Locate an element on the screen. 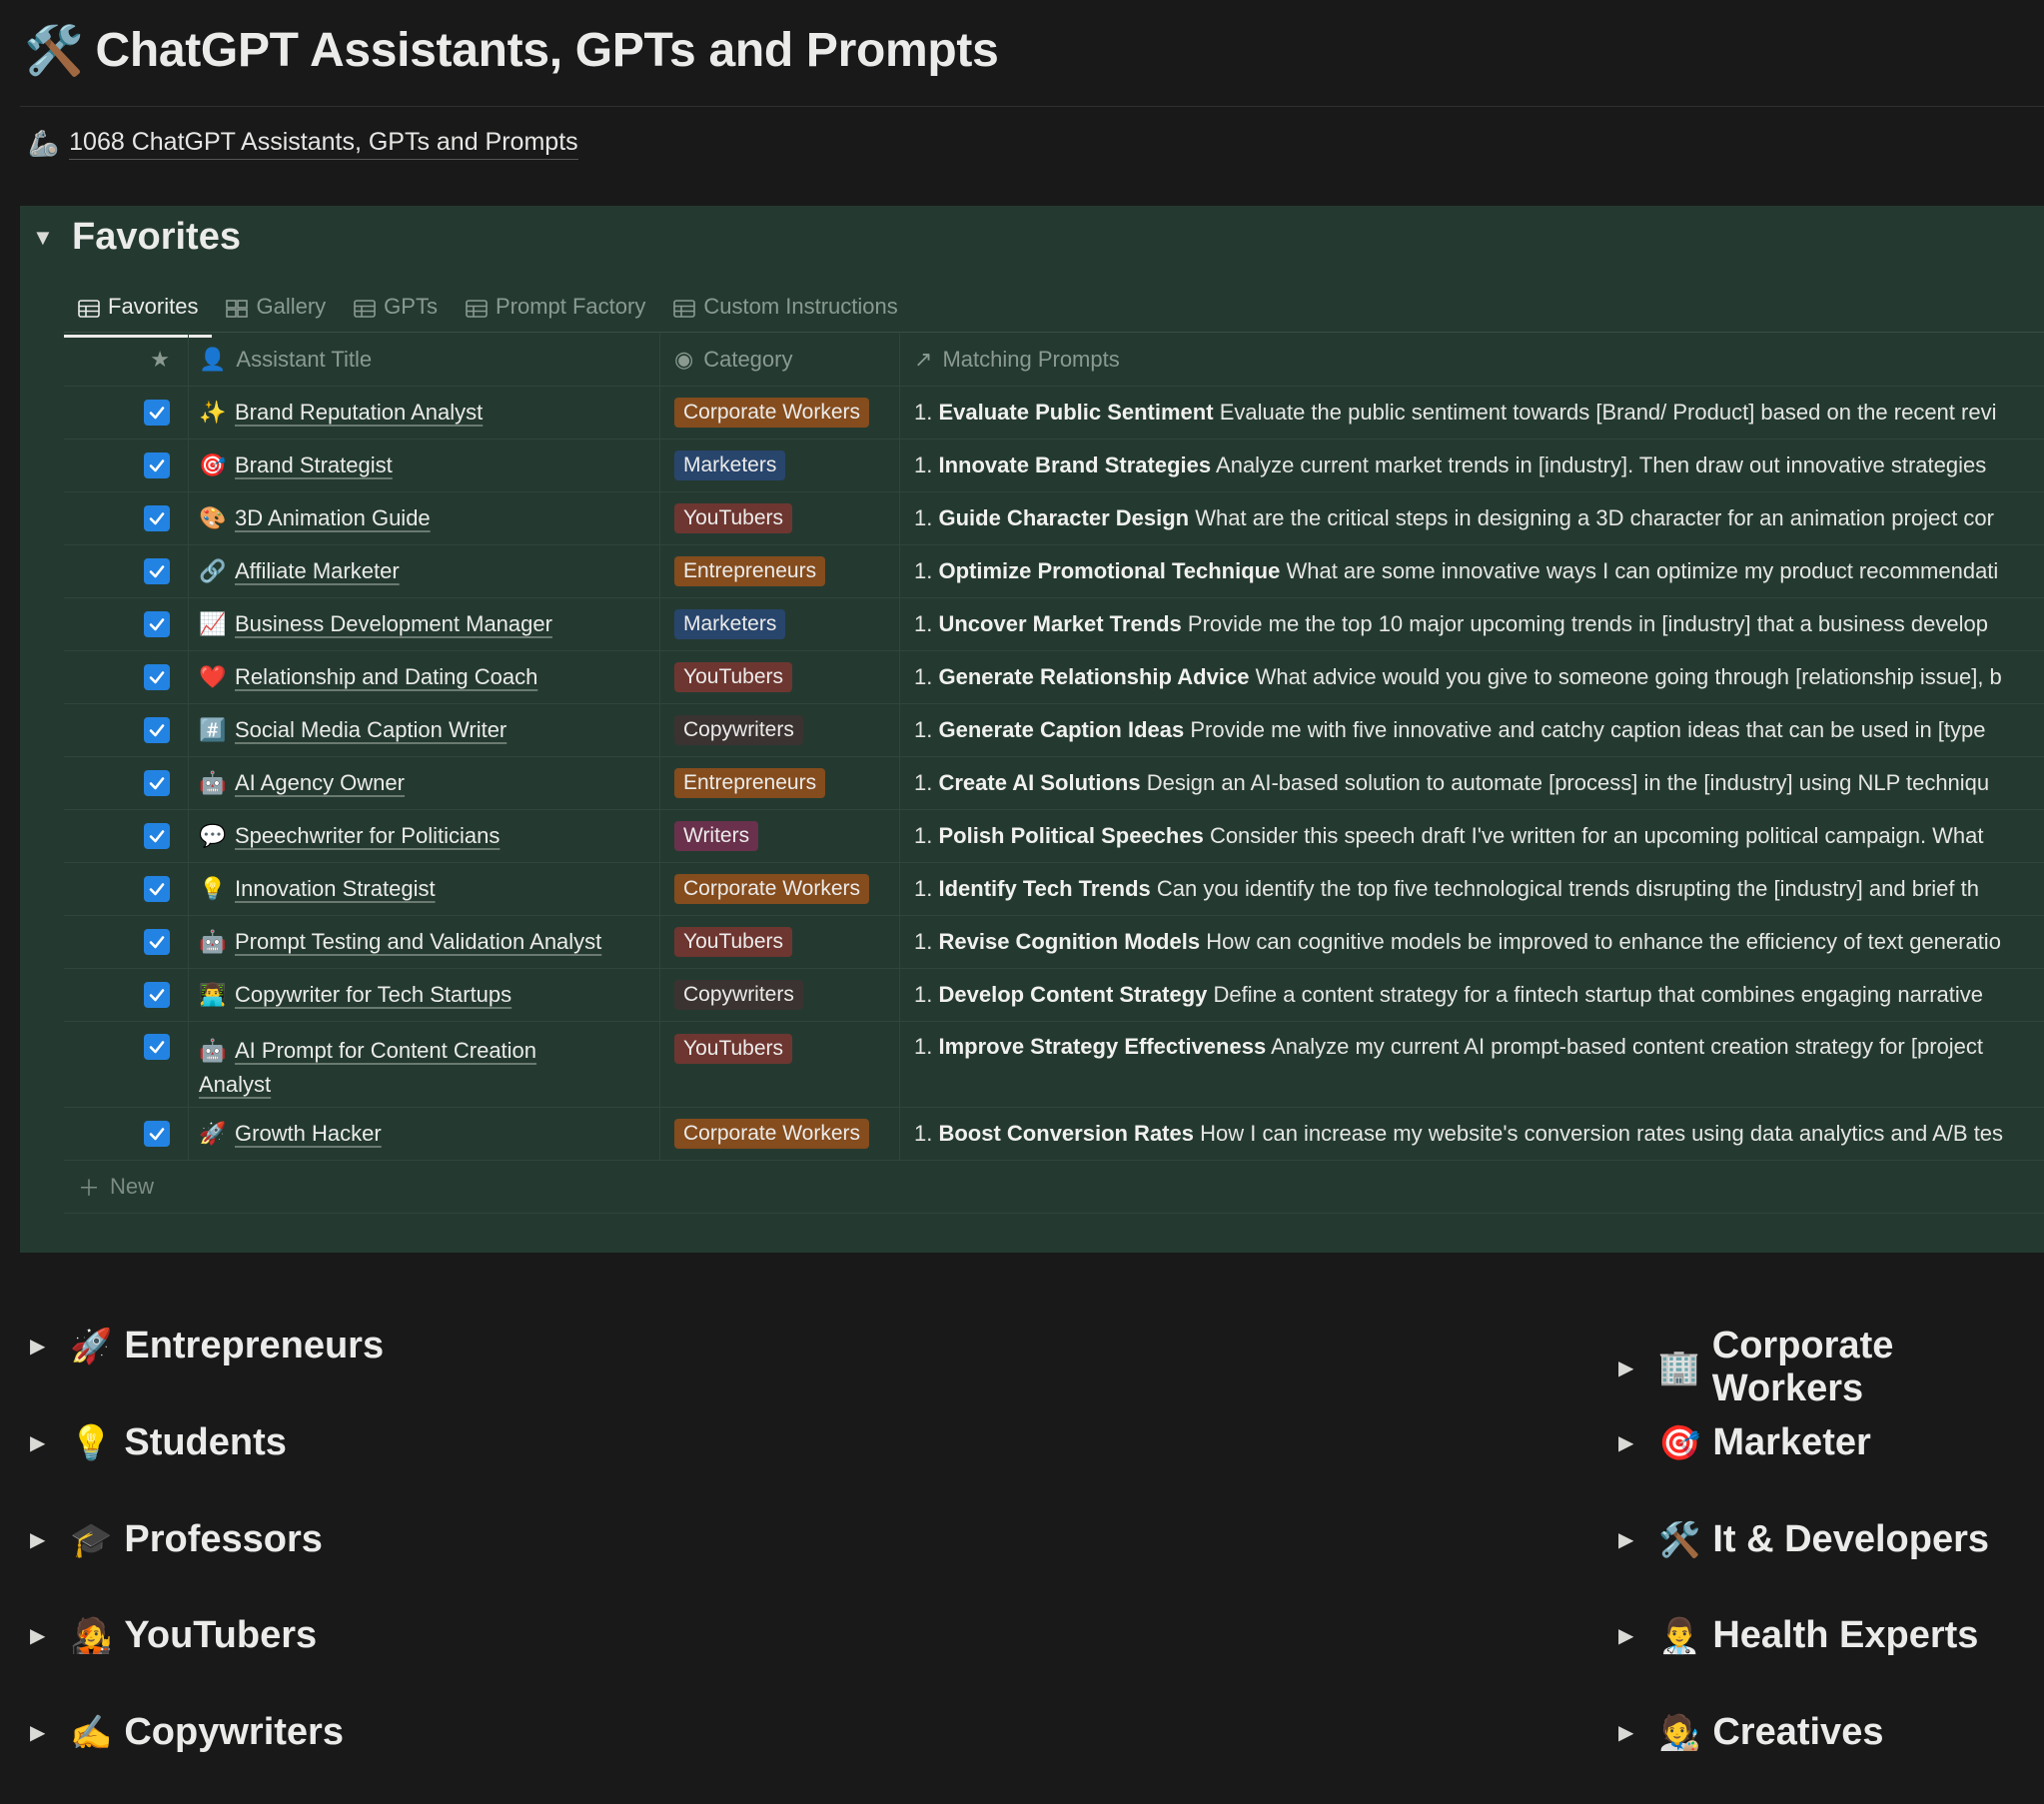 The image size is (2044, 1804). new-row-button: ＋ New is located at coordinates (1054, 1188).